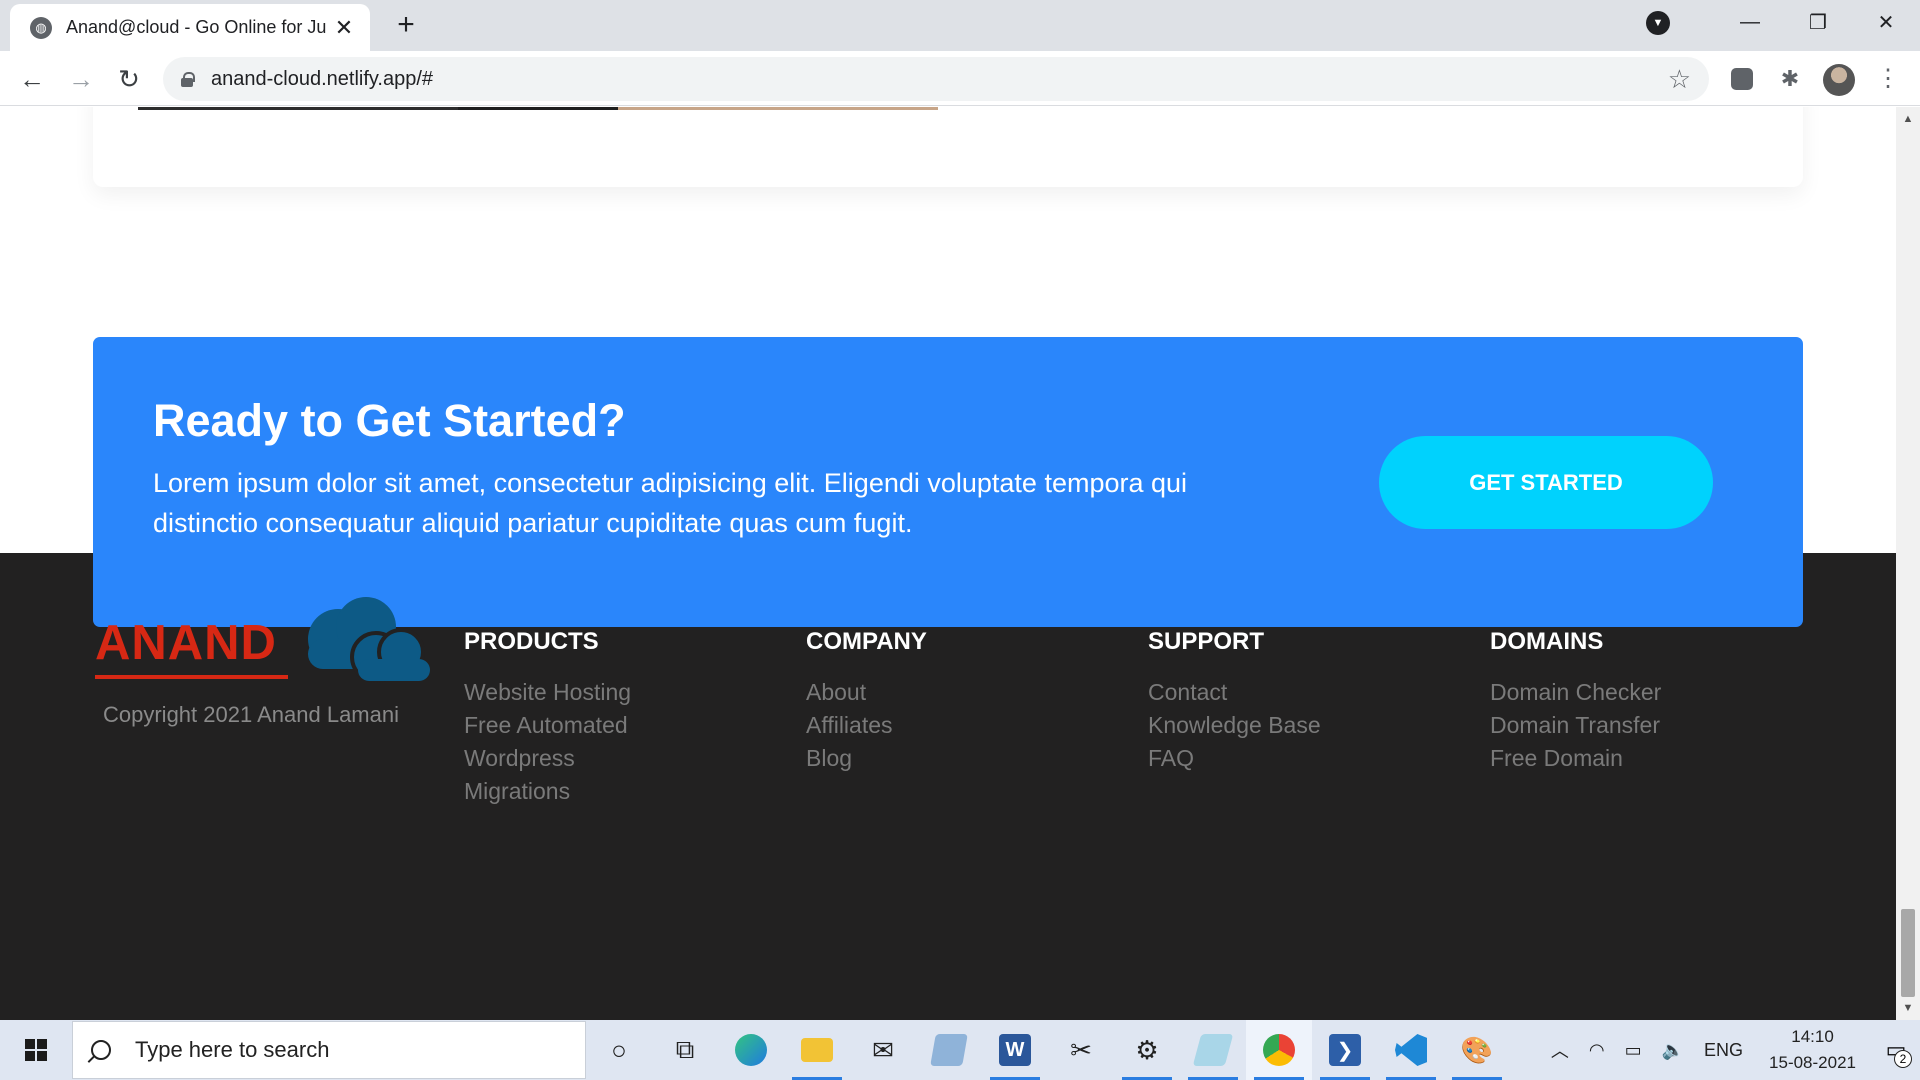  I want to click on cloud-icon, so click(369, 640).